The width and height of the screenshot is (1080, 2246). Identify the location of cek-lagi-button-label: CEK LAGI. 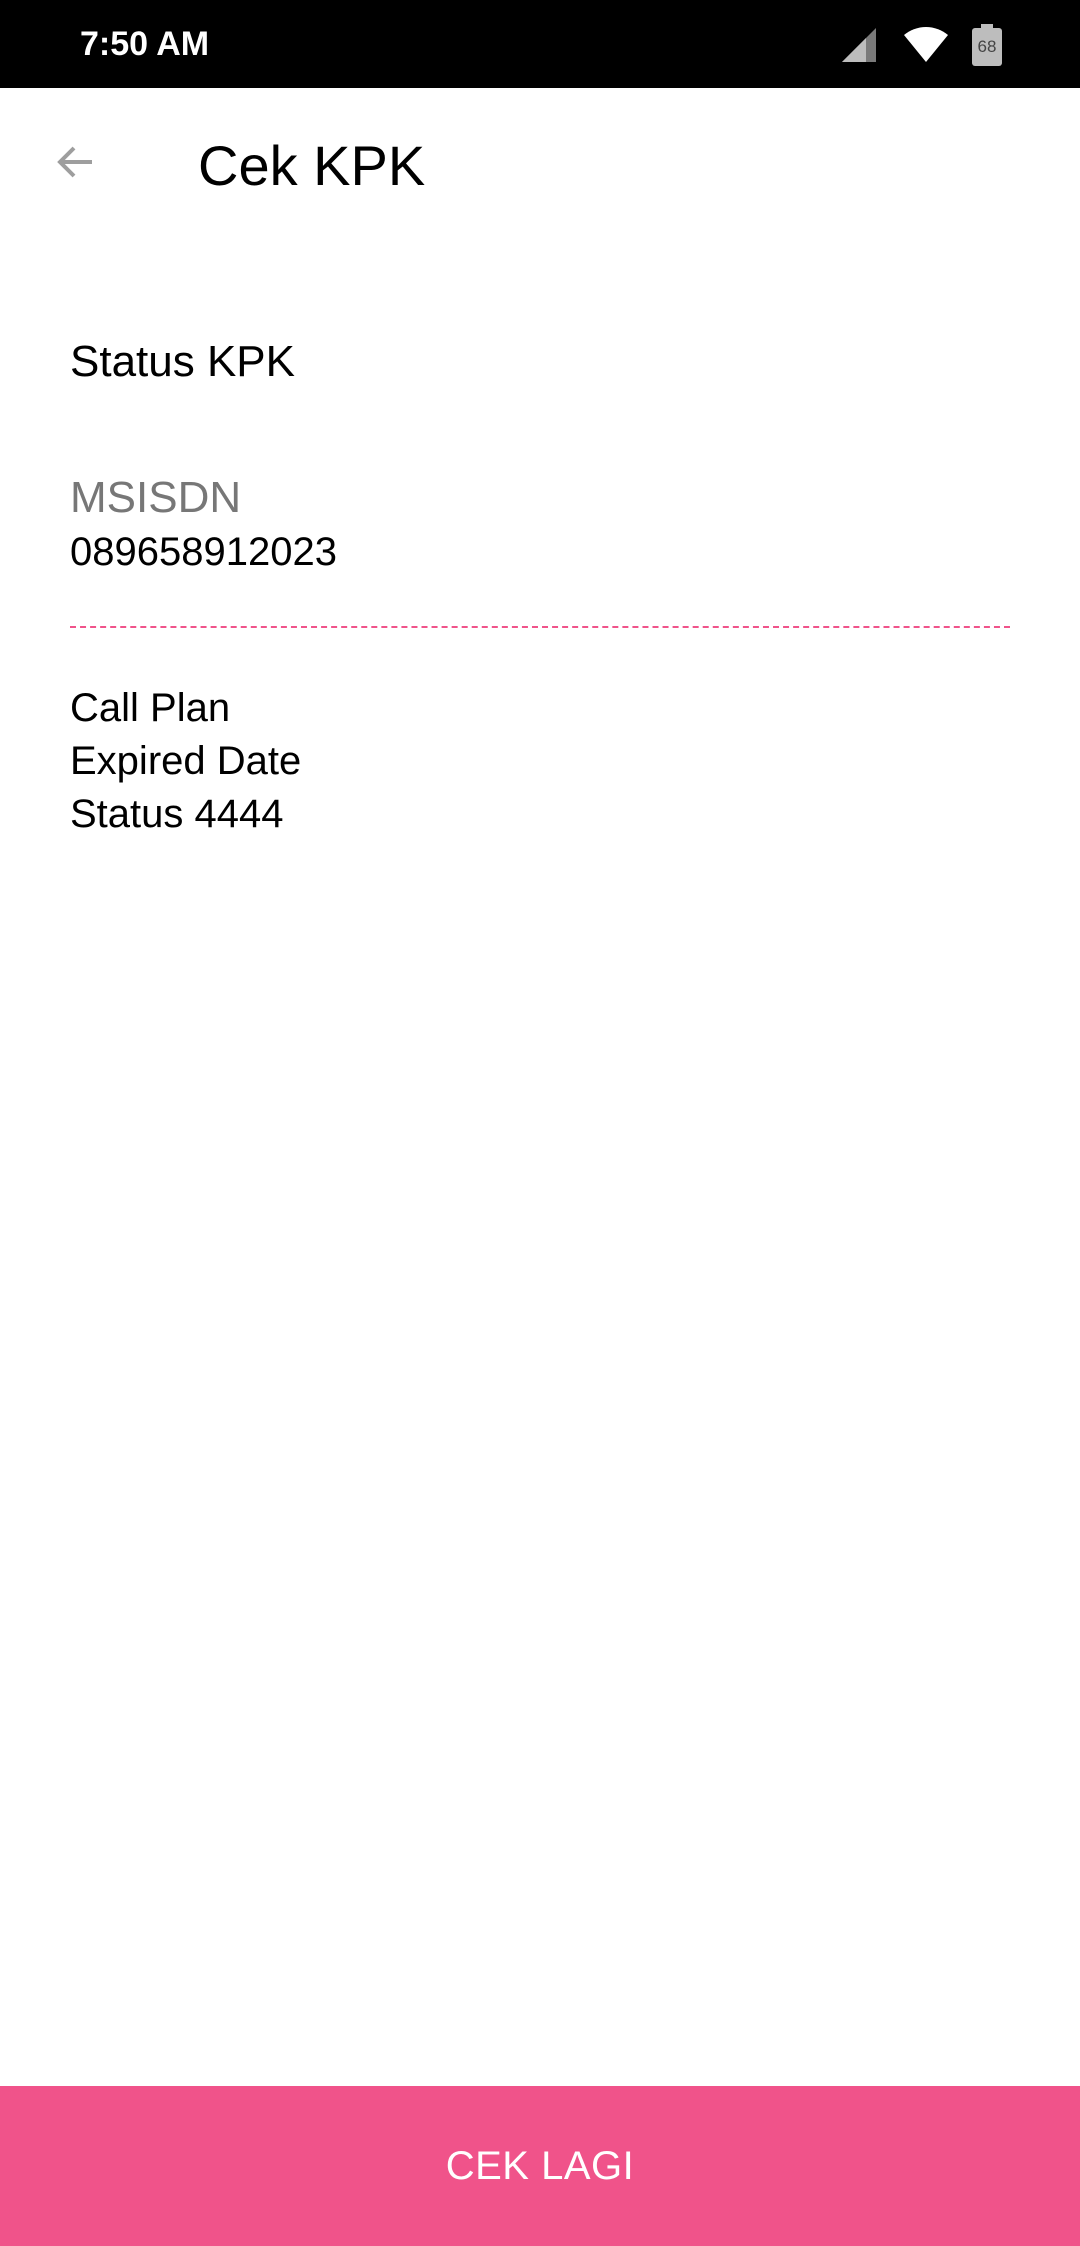
(540, 2165).